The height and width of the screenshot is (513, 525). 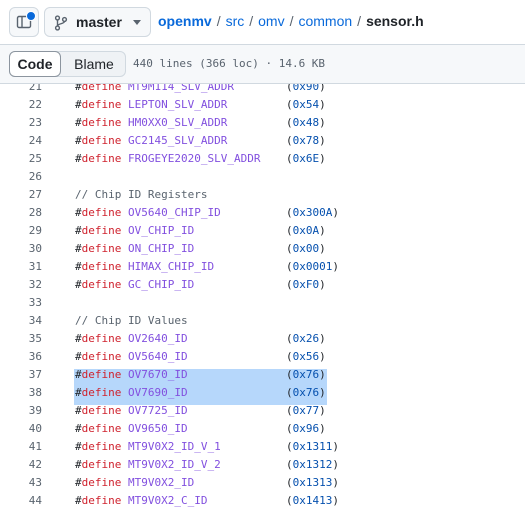 What do you see at coordinates (312, 465) in the screenshot?
I see `macro-value: (0x1312)` at bounding box center [312, 465].